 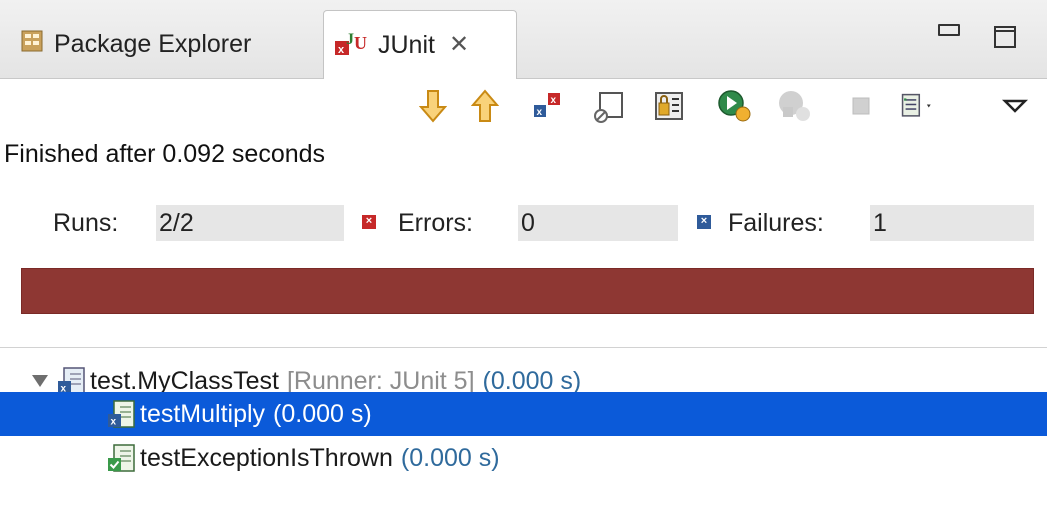 What do you see at coordinates (459, 45) in the screenshot?
I see `close-tab-icon: ✕` at bounding box center [459, 45].